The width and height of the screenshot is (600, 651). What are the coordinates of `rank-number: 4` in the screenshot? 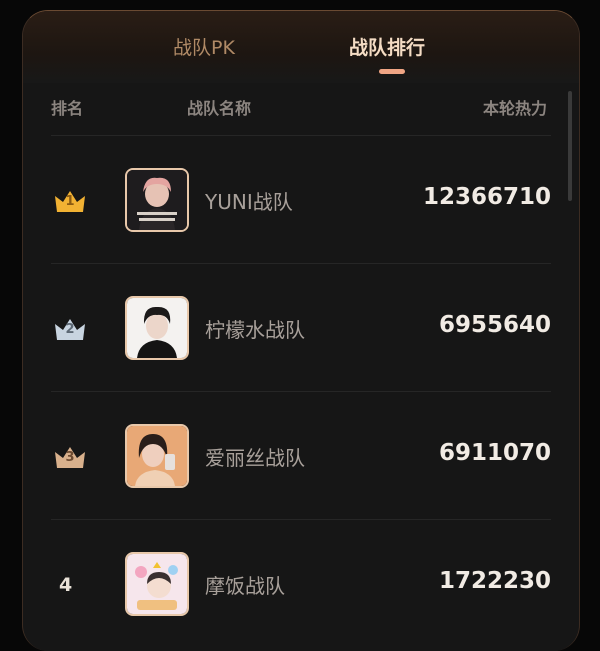 It's located at (66, 585).